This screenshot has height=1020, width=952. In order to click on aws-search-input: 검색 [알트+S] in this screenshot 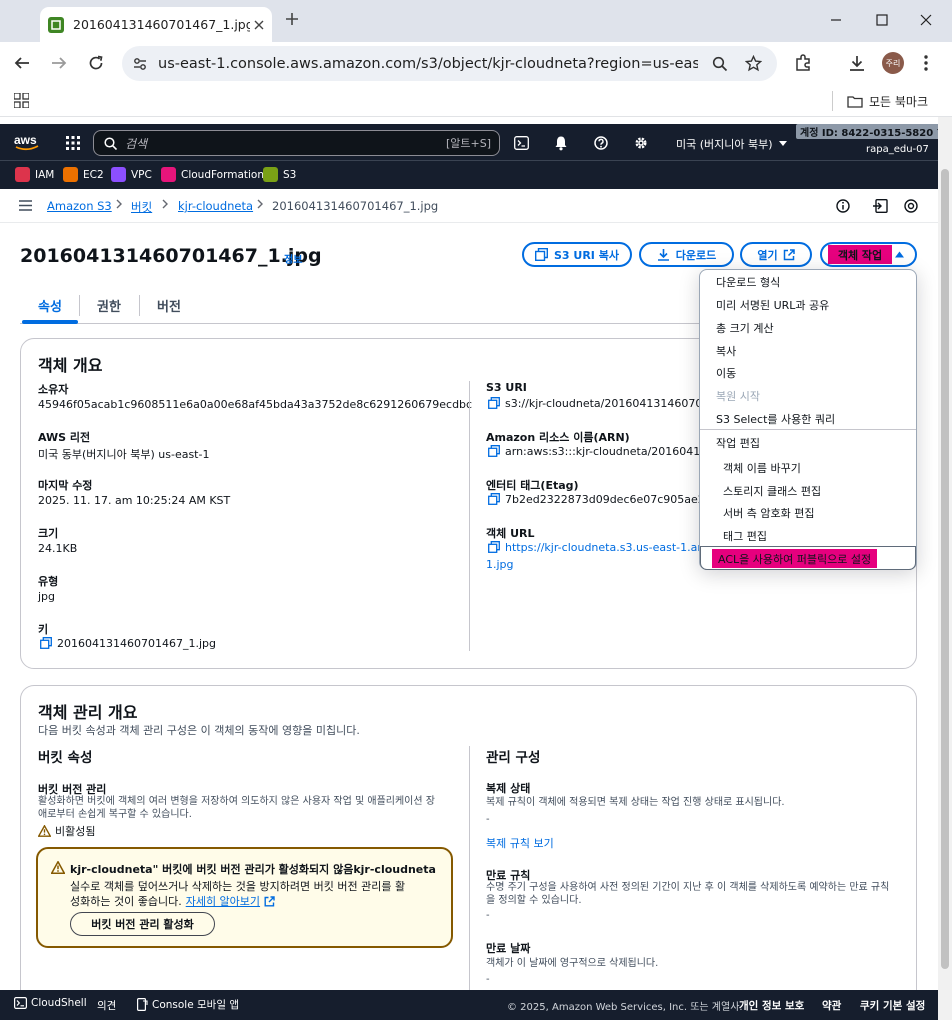, I will do `click(296, 143)`.